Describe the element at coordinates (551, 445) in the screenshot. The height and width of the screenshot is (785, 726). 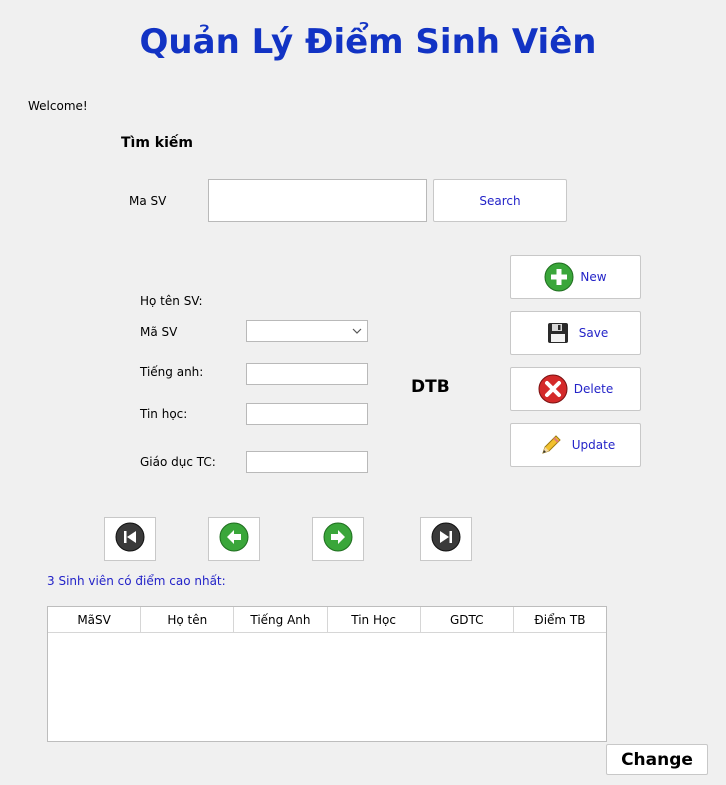
I see `pencil-icon` at that location.